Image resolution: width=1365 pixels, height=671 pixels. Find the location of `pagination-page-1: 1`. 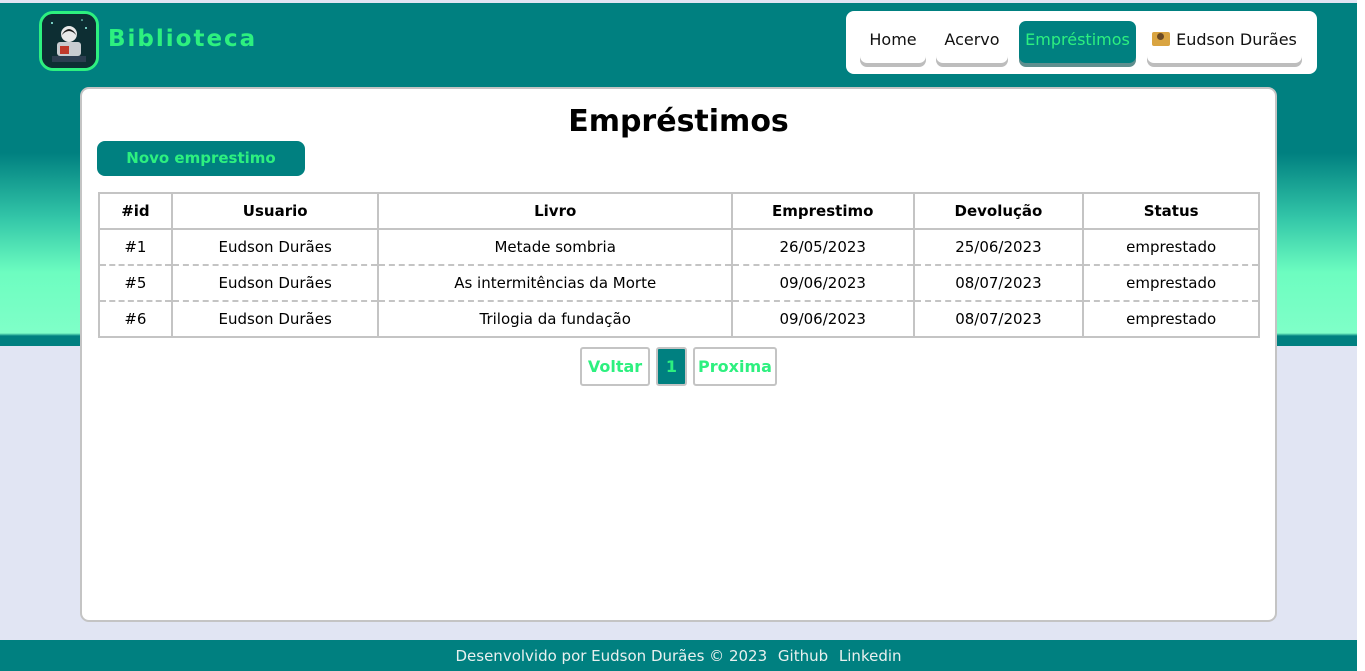

pagination-page-1: 1 is located at coordinates (671, 366).